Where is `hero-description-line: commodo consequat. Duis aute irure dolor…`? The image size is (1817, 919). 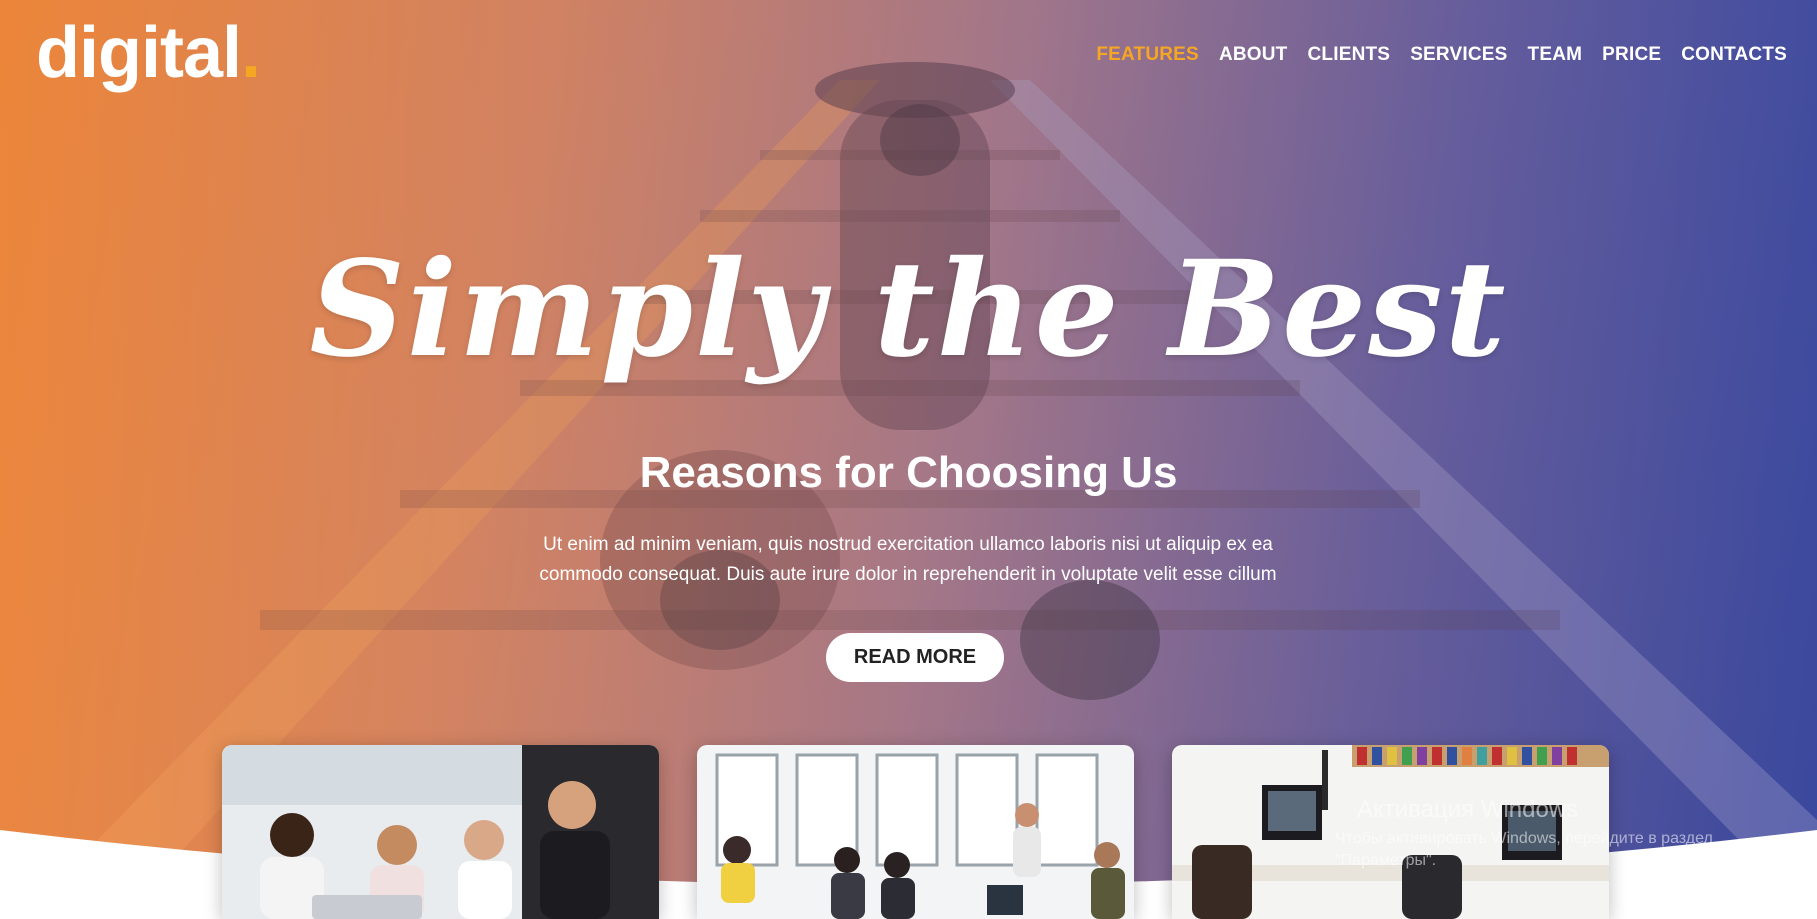 hero-description-line: commodo consequat. Duis aute irure dolor… is located at coordinates (908, 574).